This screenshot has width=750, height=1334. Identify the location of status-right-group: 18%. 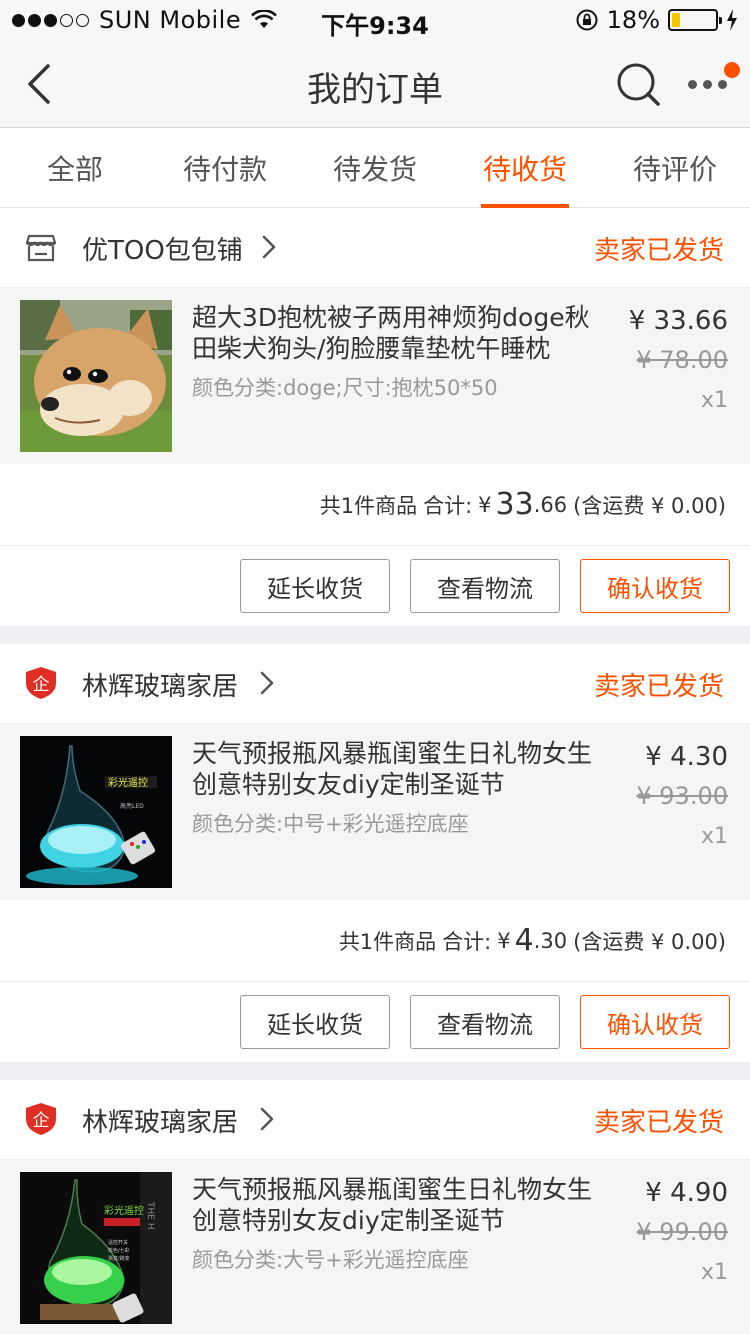
(656, 20).